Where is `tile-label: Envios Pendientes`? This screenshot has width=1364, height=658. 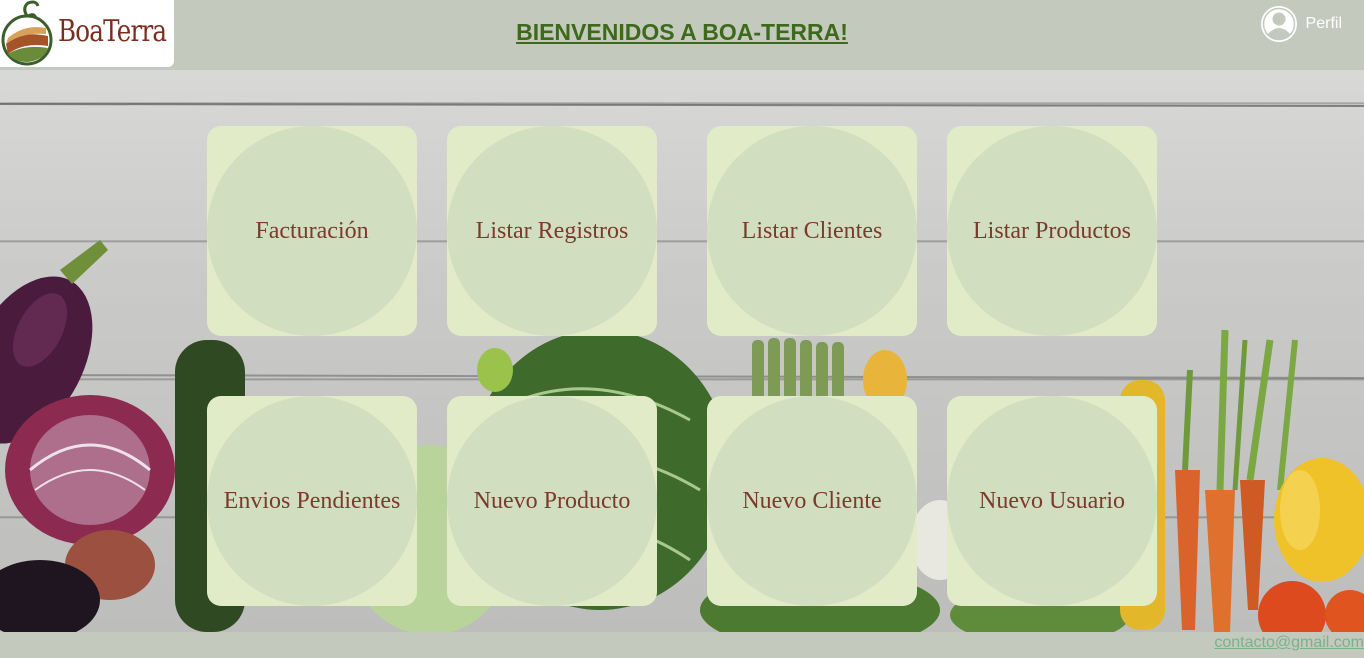 tile-label: Envios Pendientes is located at coordinates (312, 500).